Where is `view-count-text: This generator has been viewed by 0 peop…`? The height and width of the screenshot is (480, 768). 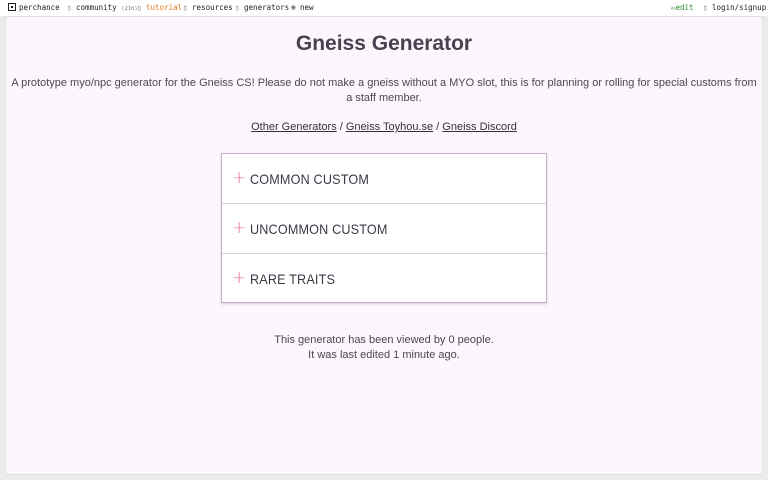
view-count-text: This generator has been viewed by 0 peop… is located at coordinates (384, 340).